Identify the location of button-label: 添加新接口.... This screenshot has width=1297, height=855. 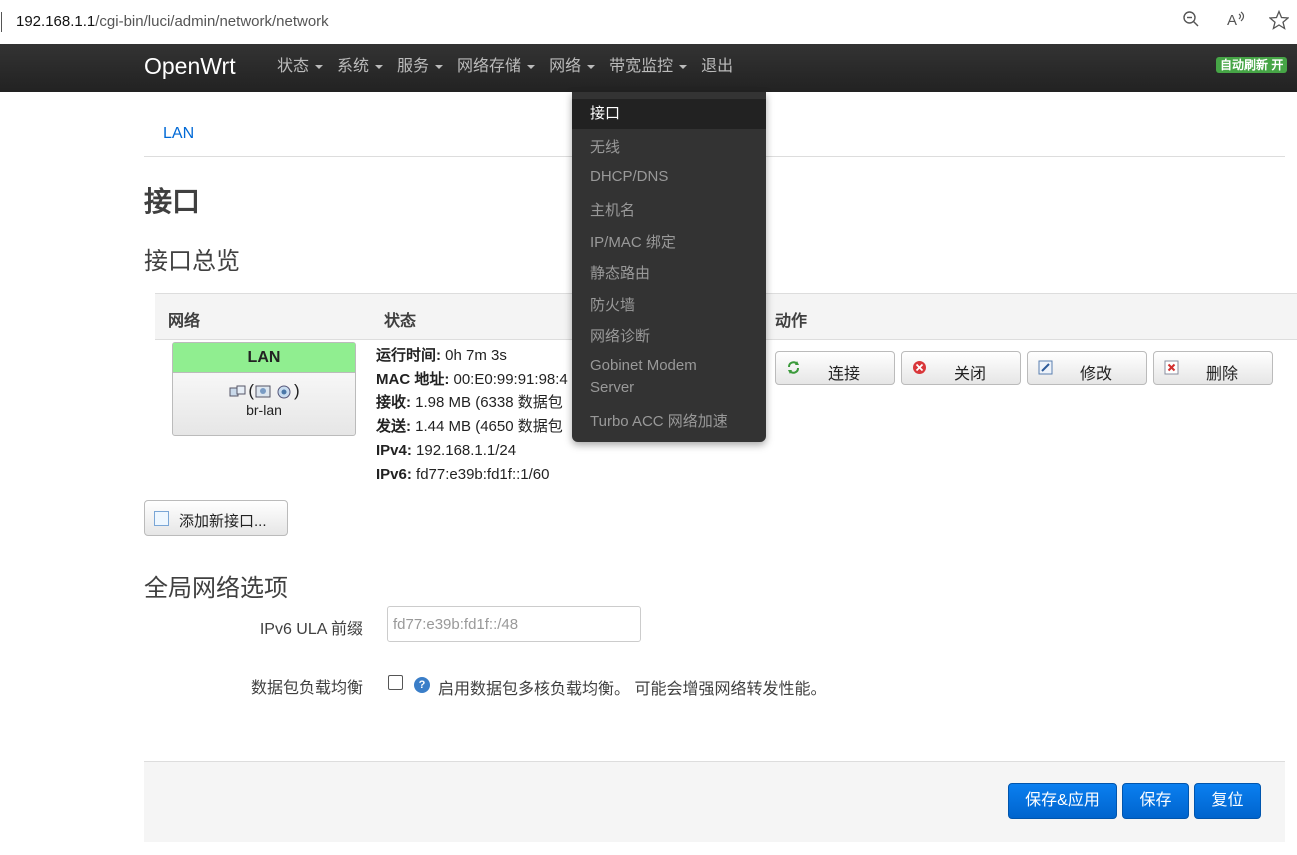
(223, 521).